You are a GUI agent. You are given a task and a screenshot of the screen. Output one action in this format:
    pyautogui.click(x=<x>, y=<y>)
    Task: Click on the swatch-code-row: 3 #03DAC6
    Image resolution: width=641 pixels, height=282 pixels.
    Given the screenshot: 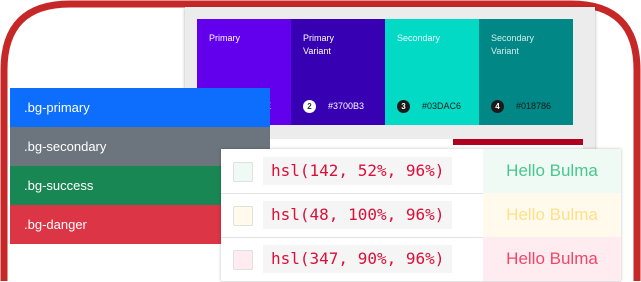 What is the action you would take?
    pyautogui.click(x=429, y=106)
    